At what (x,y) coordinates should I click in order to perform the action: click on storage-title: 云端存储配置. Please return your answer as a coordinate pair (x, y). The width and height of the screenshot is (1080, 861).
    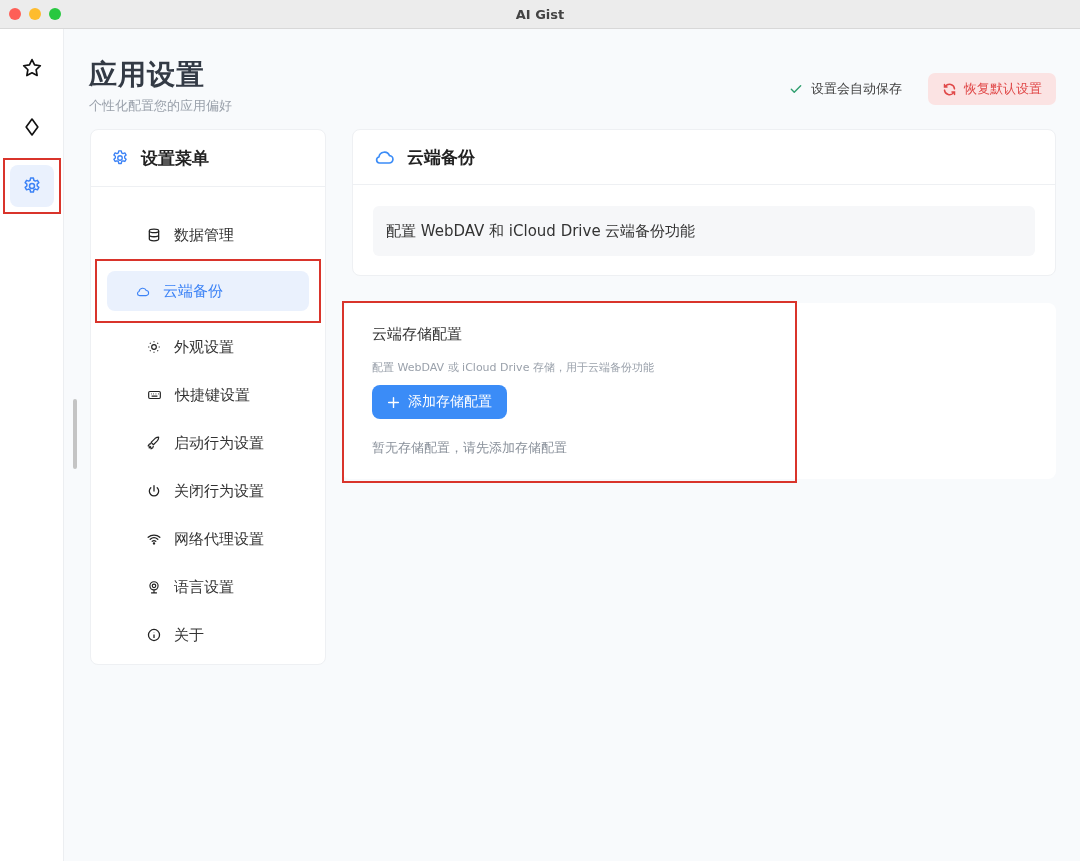
    Looking at the image, I should click on (417, 334).